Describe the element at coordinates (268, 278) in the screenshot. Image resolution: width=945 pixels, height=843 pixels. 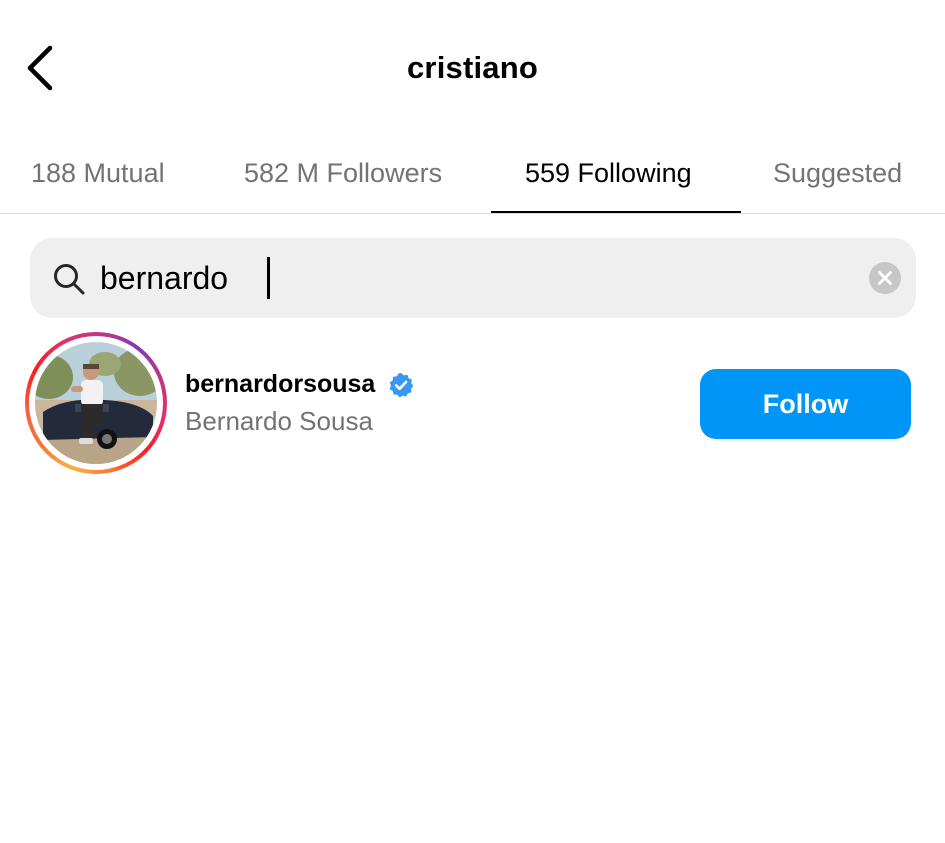
I see `text-cursor` at that location.